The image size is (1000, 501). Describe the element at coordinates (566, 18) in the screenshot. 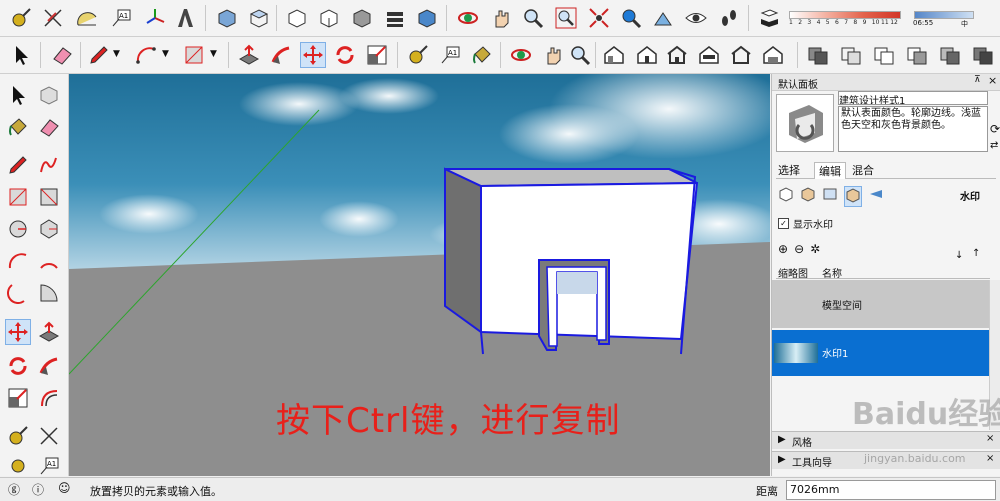

I see `zoom-window-icon` at that location.